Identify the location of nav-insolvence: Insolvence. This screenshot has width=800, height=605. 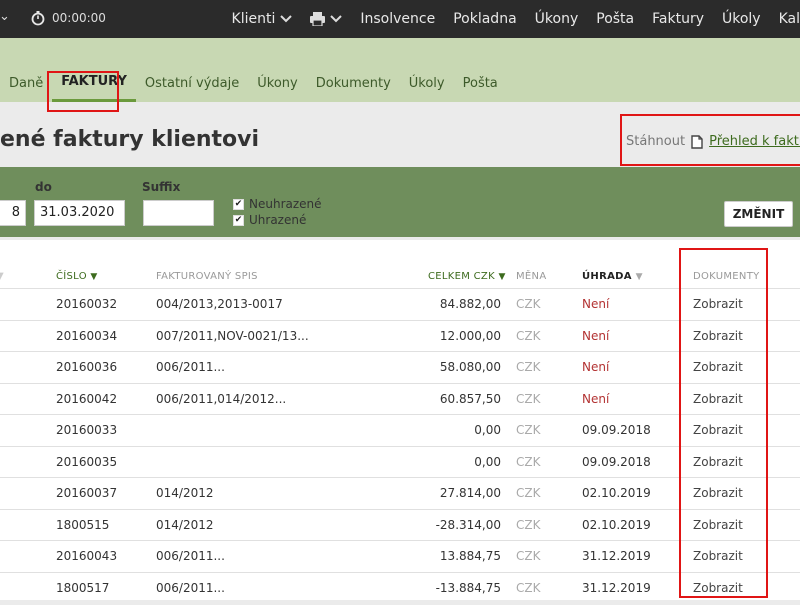
(397, 19).